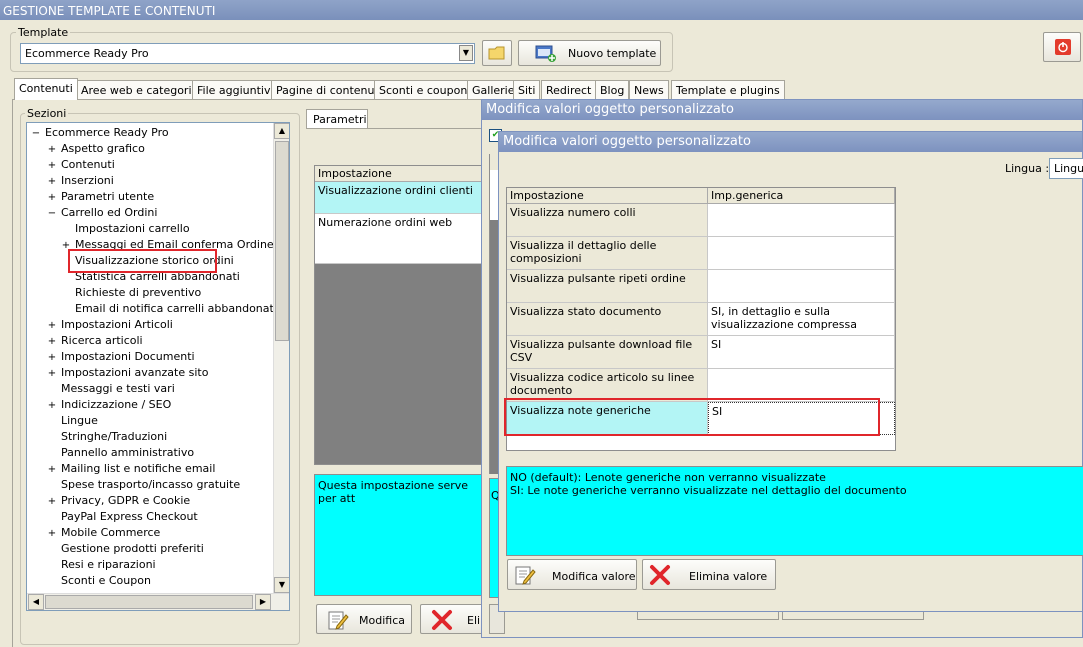  Describe the element at coordinates (527, 89) in the screenshot. I see `tab-siti: Siti` at that location.